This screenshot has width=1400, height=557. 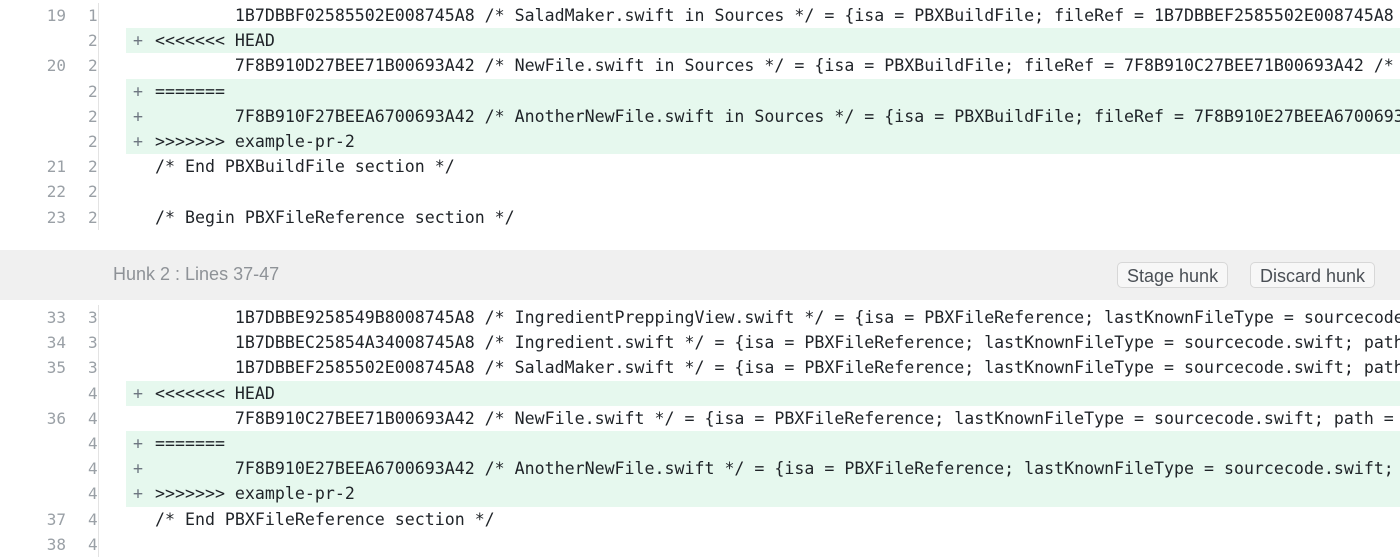 I want to click on code-text: >>>>>>> example-pr-2, so click(x=255, y=141).